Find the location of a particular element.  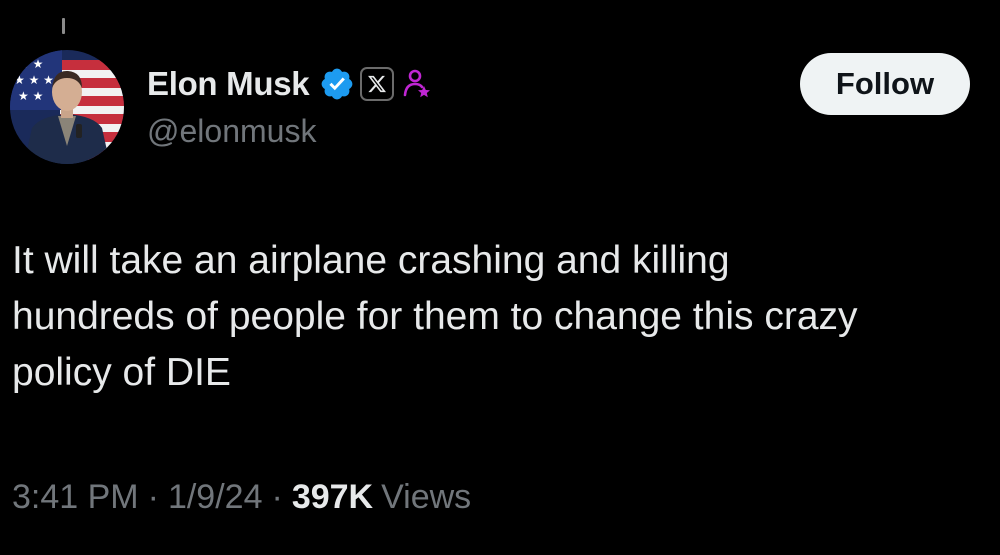

x-affiliate-icon is located at coordinates (377, 84).